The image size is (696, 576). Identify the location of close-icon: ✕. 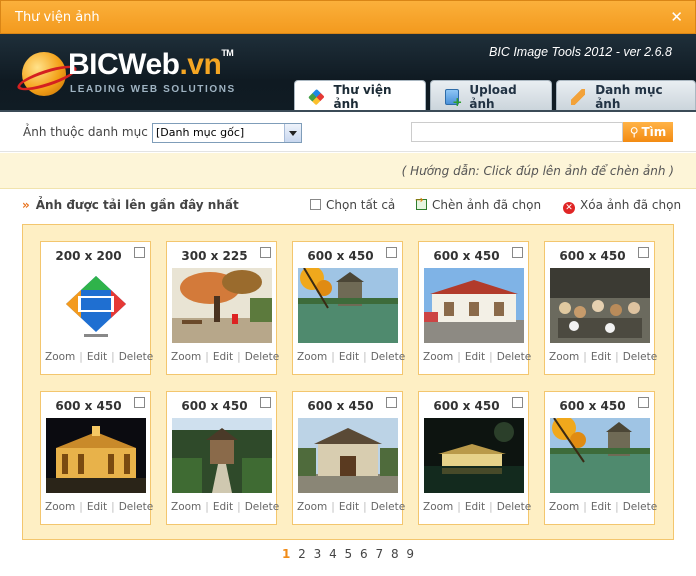
(676, 17).